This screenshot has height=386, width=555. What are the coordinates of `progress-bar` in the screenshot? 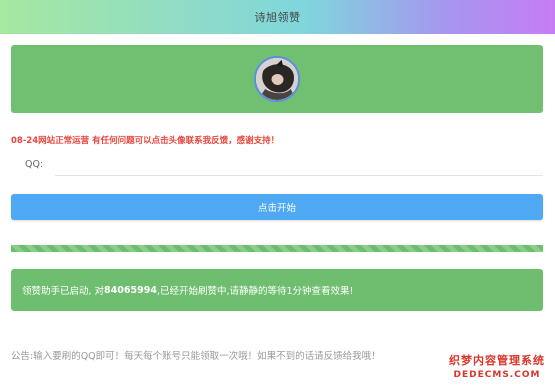 It's located at (277, 248).